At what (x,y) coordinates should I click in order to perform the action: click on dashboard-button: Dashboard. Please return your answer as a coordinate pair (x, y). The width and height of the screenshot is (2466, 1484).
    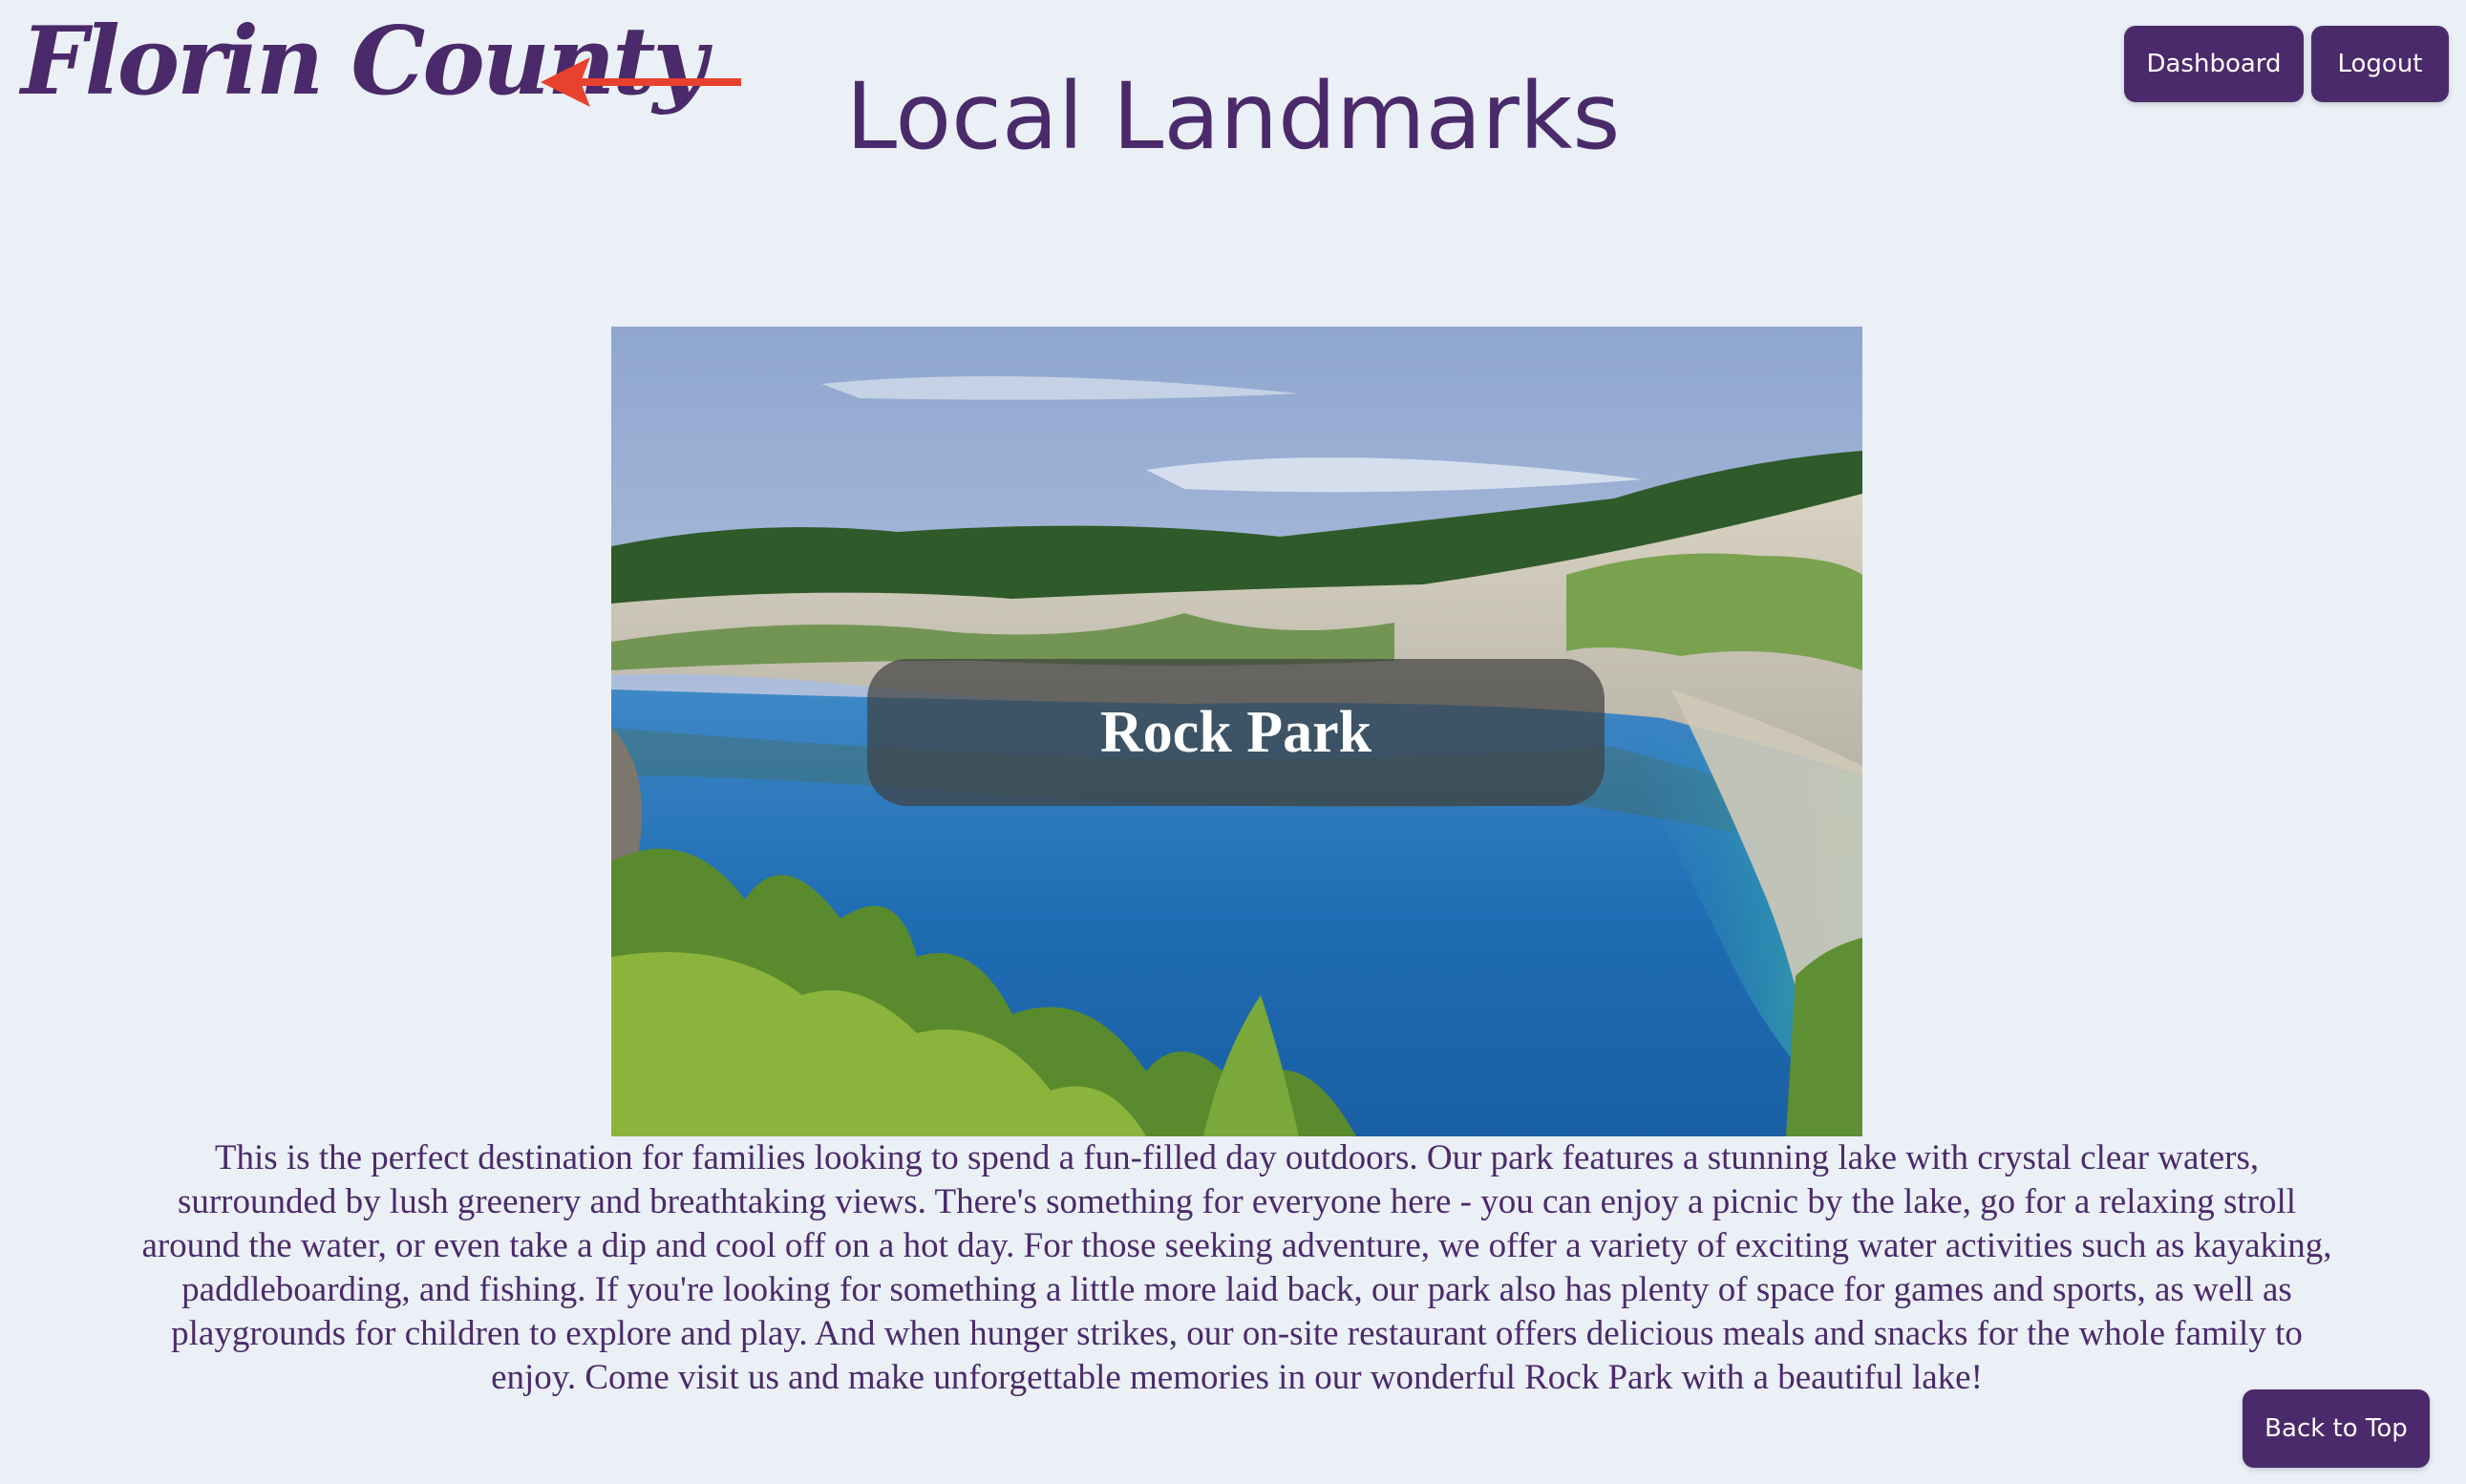
    Looking at the image, I should click on (2214, 64).